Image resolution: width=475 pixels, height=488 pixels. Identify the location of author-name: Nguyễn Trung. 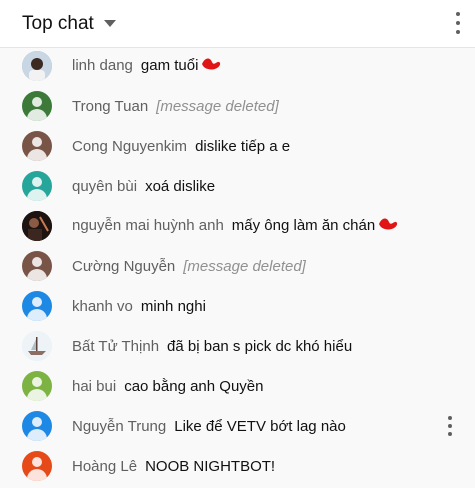
(119, 426).